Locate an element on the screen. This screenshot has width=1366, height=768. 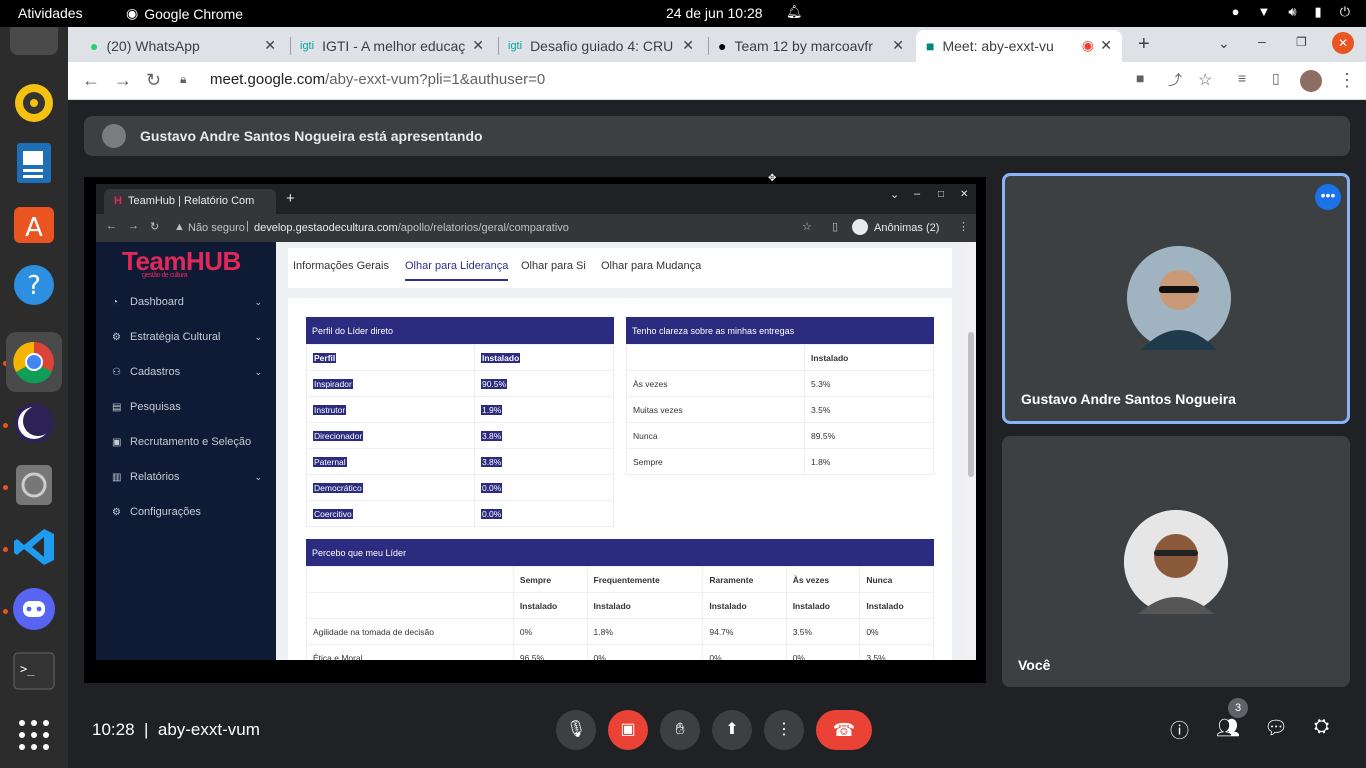
sidebar-item-cadastros: ⚇ Cadastros ⌄ is located at coordinates (192, 372).